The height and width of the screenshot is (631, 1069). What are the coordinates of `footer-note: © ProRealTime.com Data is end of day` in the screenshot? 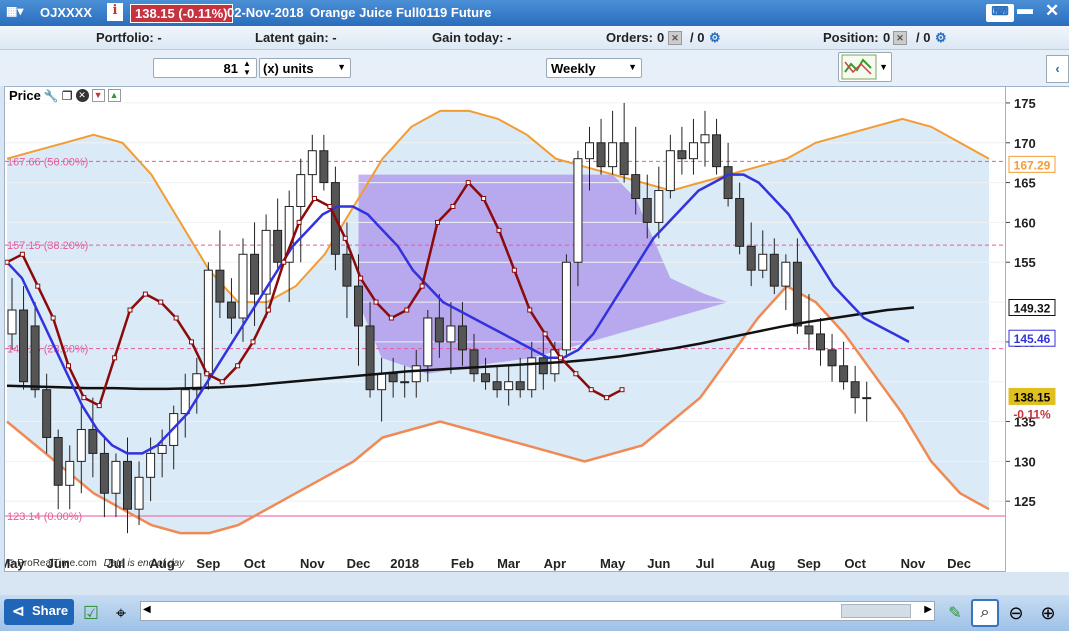 It's located at (95, 563).